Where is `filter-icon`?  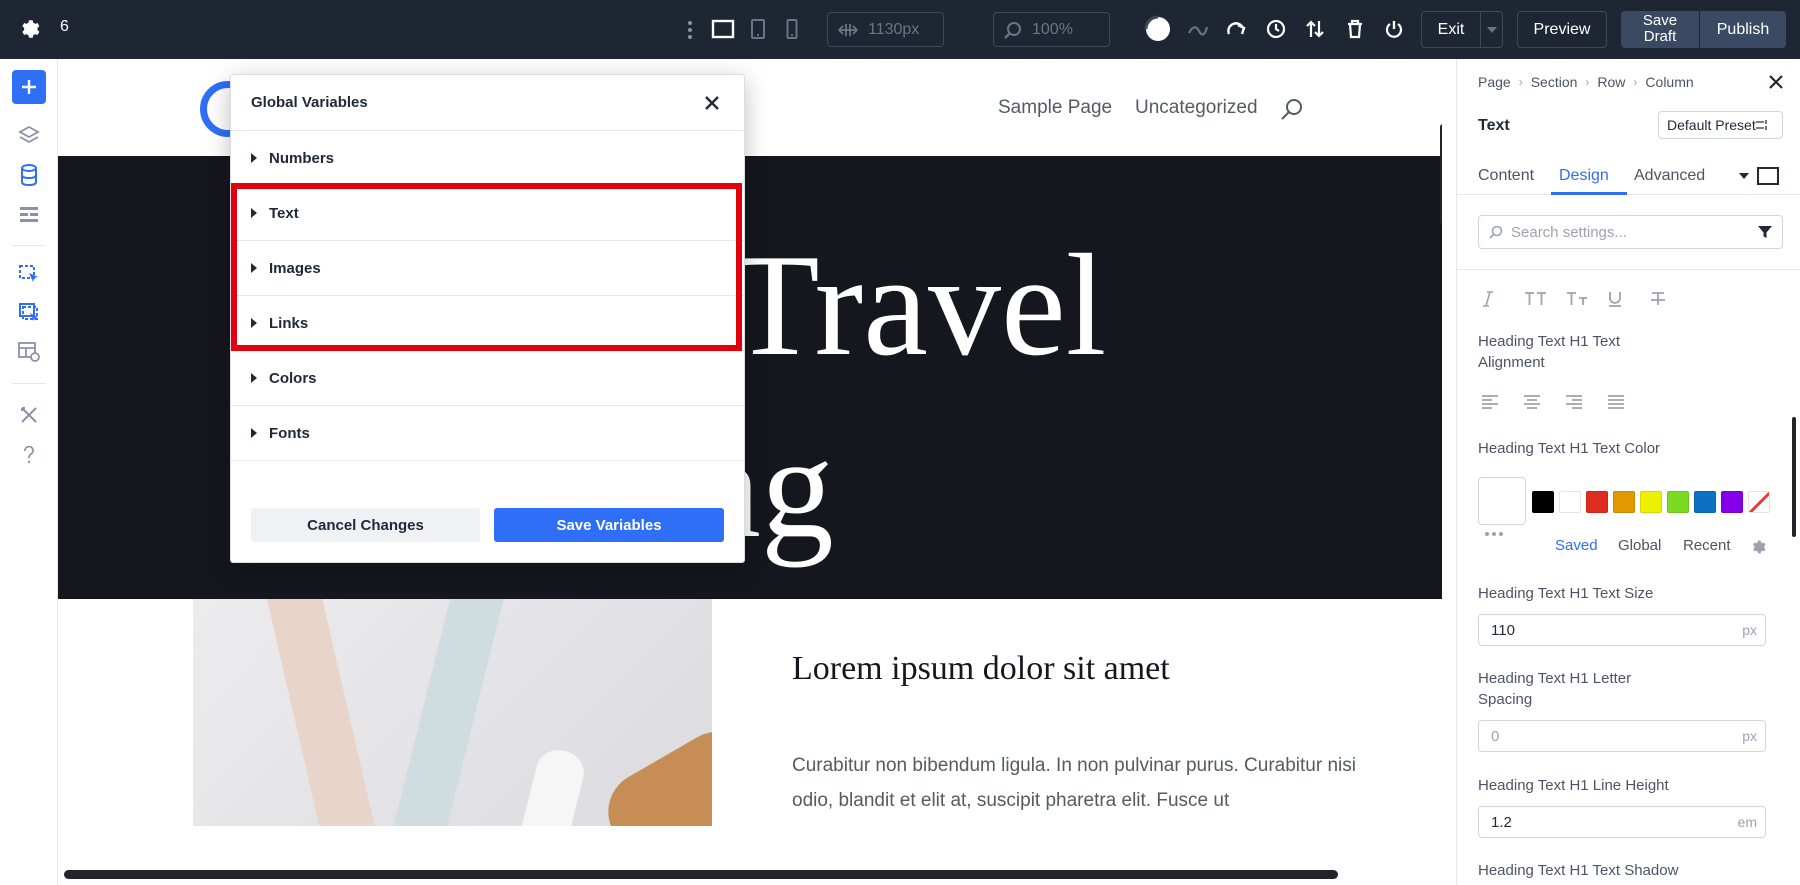 filter-icon is located at coordinates (1765, 232).